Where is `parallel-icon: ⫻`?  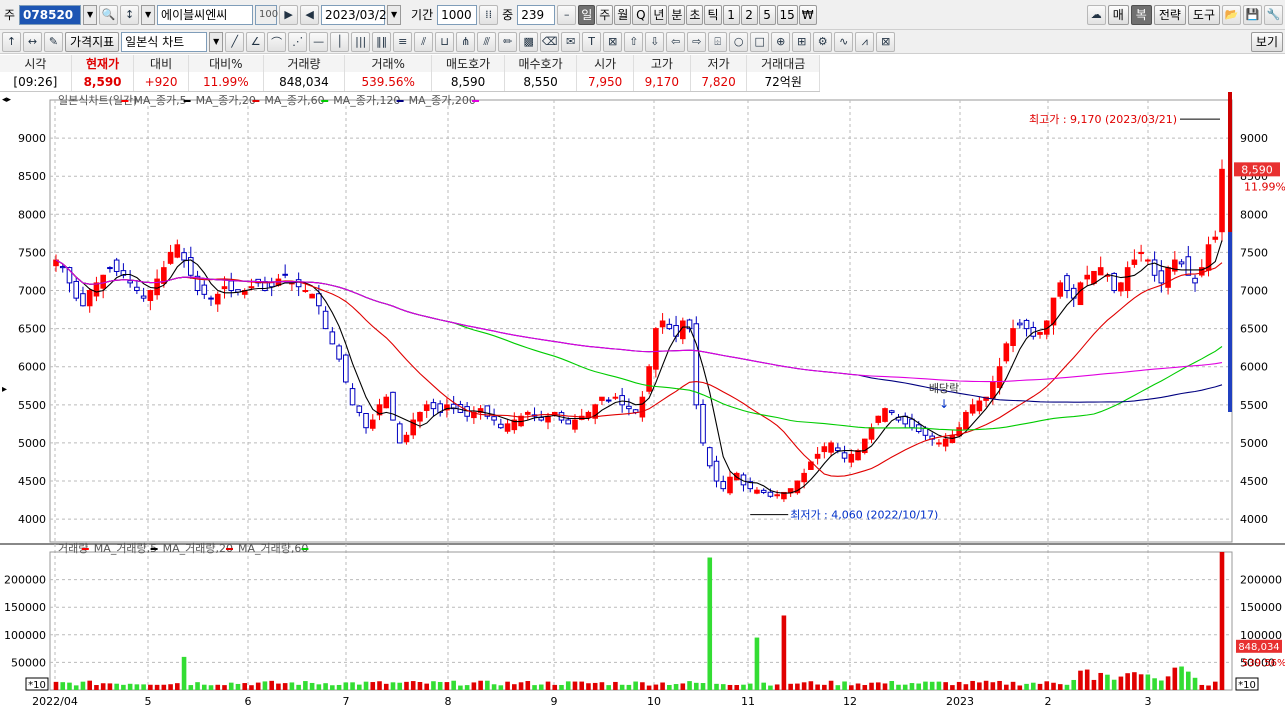
parallel-icon: ⫻ is located at coordinates (487, 41).